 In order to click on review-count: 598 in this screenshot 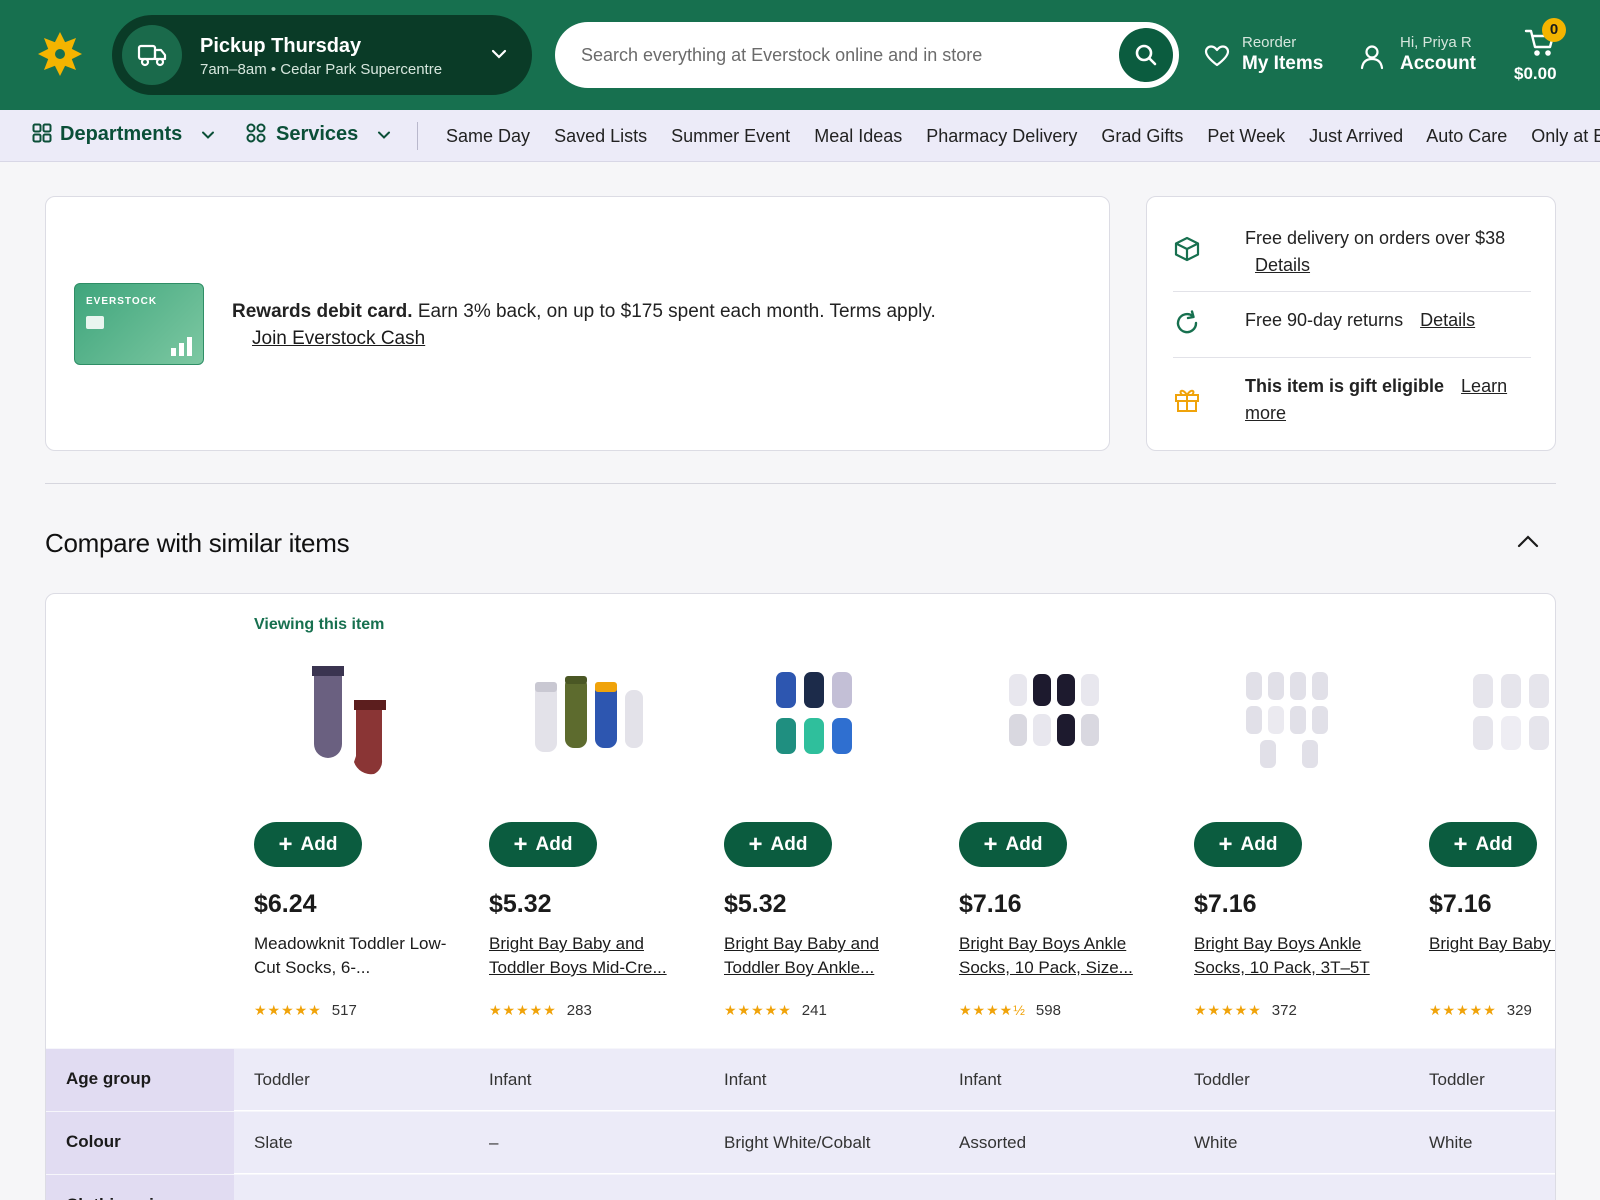, I will do `click(1048, 1010)`.